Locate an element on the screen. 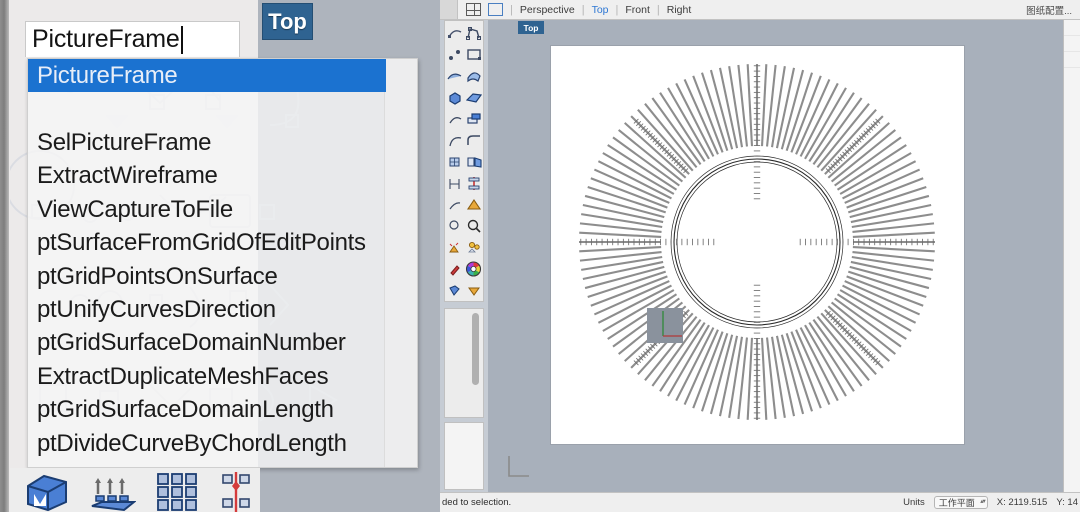  autocomplete-item: ptGridPointsOnSurface is located at coordinates (207, 276).